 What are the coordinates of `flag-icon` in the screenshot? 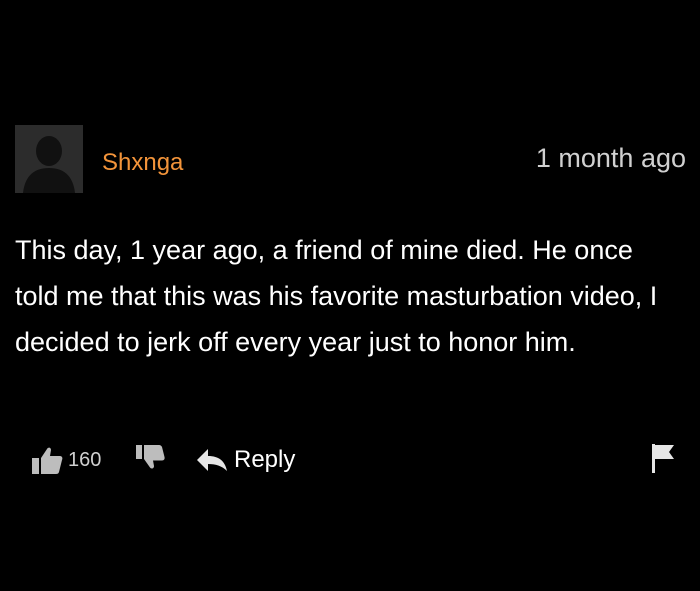 It's located at (663, 458).